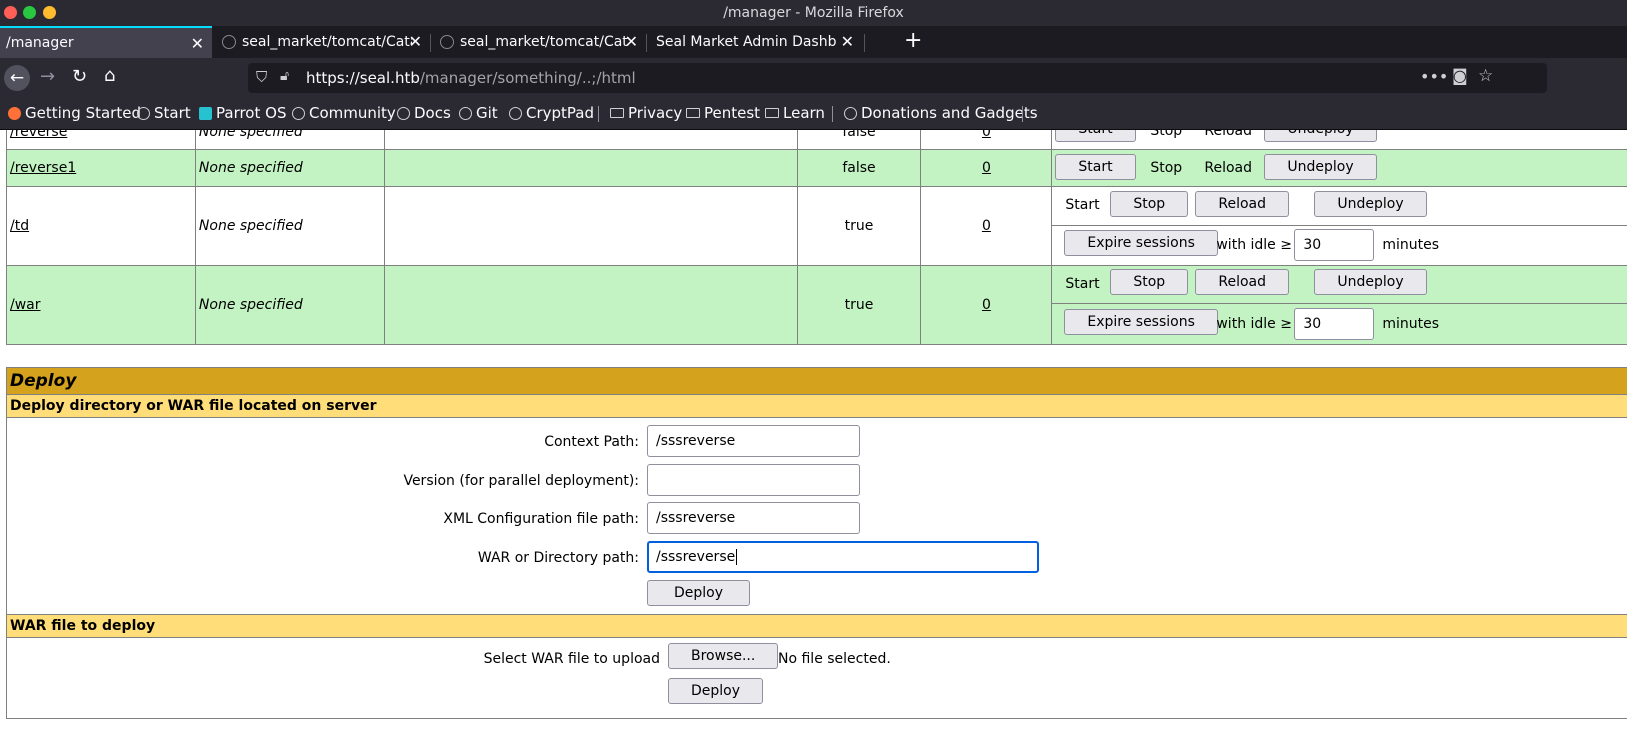 This screenshot has width=1627, height=746. What do you see at coordinates (753, 441) in the screenshot?
I see `context-path-input: /sssreverse` at bounding box center [753, 441].